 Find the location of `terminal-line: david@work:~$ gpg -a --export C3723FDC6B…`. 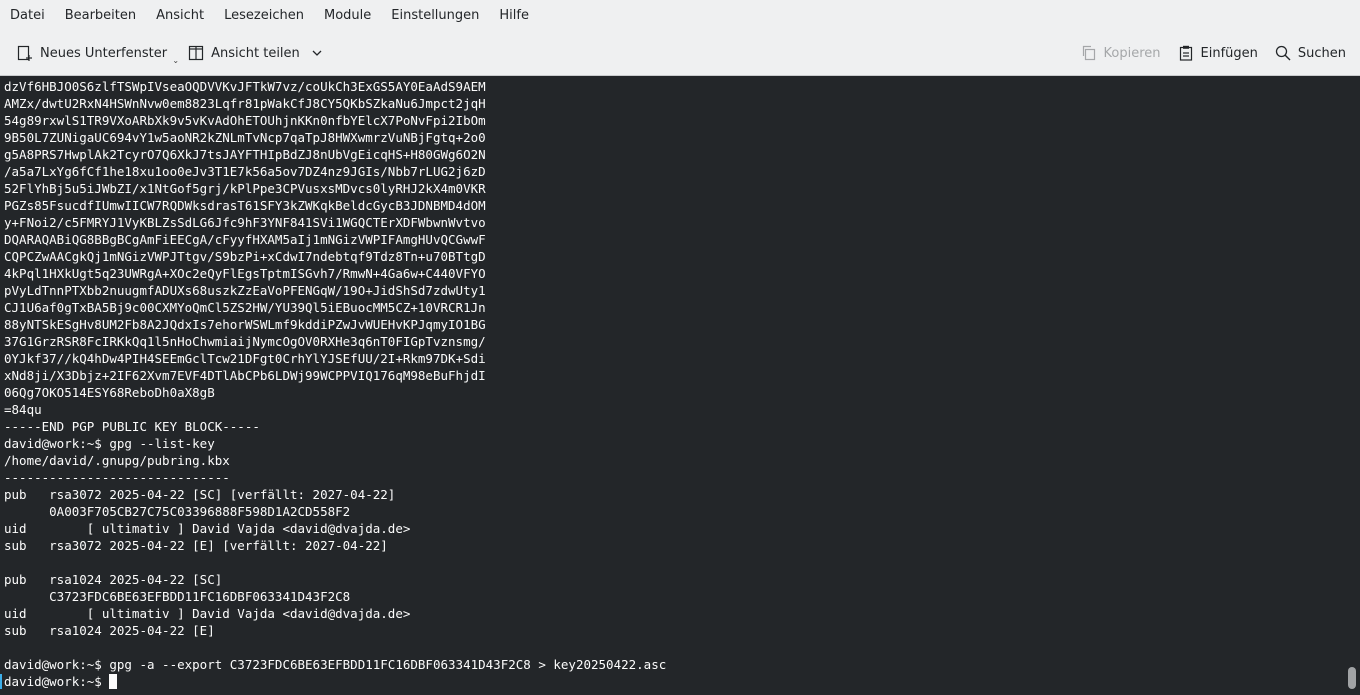

terminal-line: david@work:~$ gpg -a --export C3723FDC6B… is located at coordinates (335, 664).